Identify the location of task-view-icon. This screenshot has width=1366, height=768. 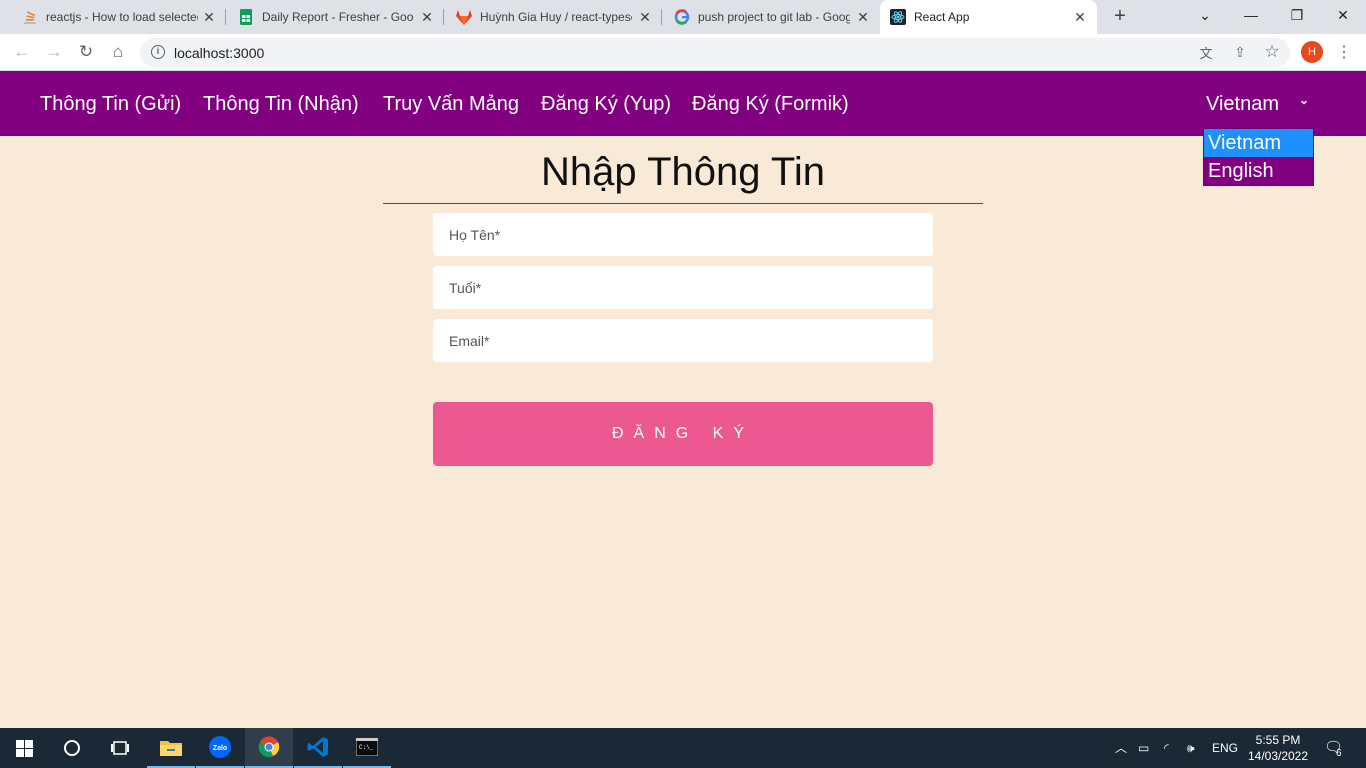
(120, 748).